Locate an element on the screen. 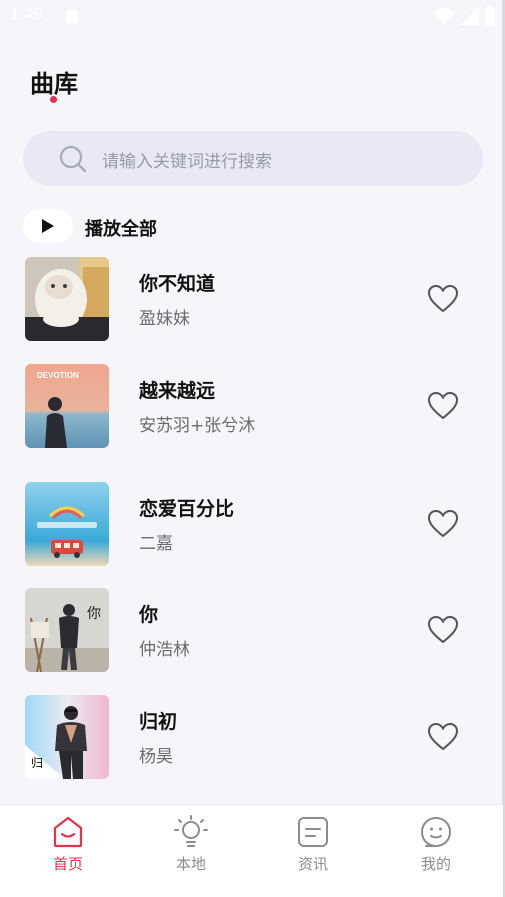 This screenshot has width=505, height=897. news-icon is located at coordinates (313, 832).